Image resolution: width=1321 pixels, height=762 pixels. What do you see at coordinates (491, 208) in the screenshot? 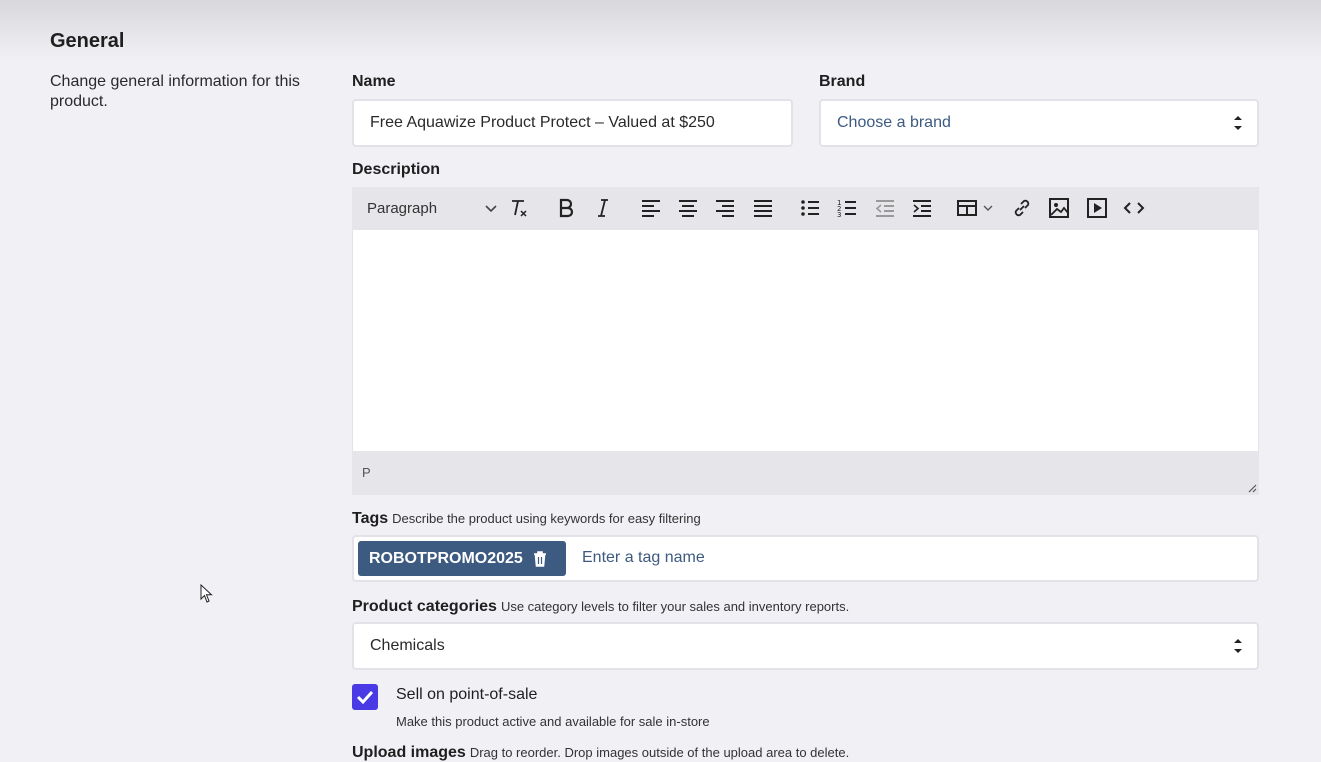
I see `chevron-down-icon` at bounding box center [491, 208].